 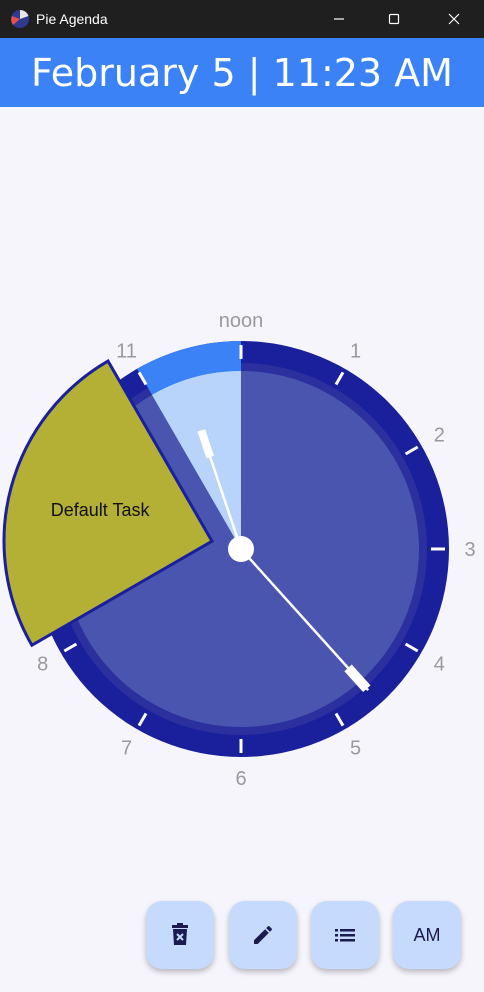 I want to click on hour-label: 4, so click(x=439, y=665).